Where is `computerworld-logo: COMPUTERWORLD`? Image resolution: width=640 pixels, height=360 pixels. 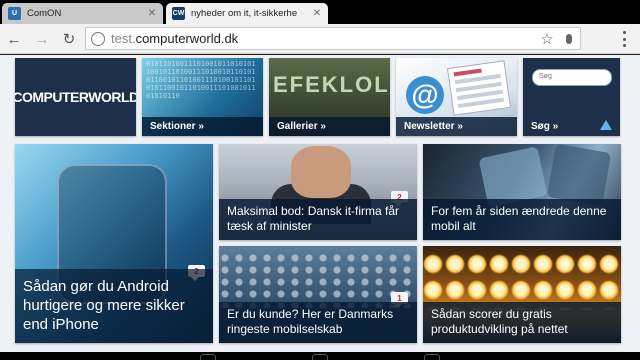 computerworld-logo: COMPUTERWORLD is located at coordinates (75, 97).